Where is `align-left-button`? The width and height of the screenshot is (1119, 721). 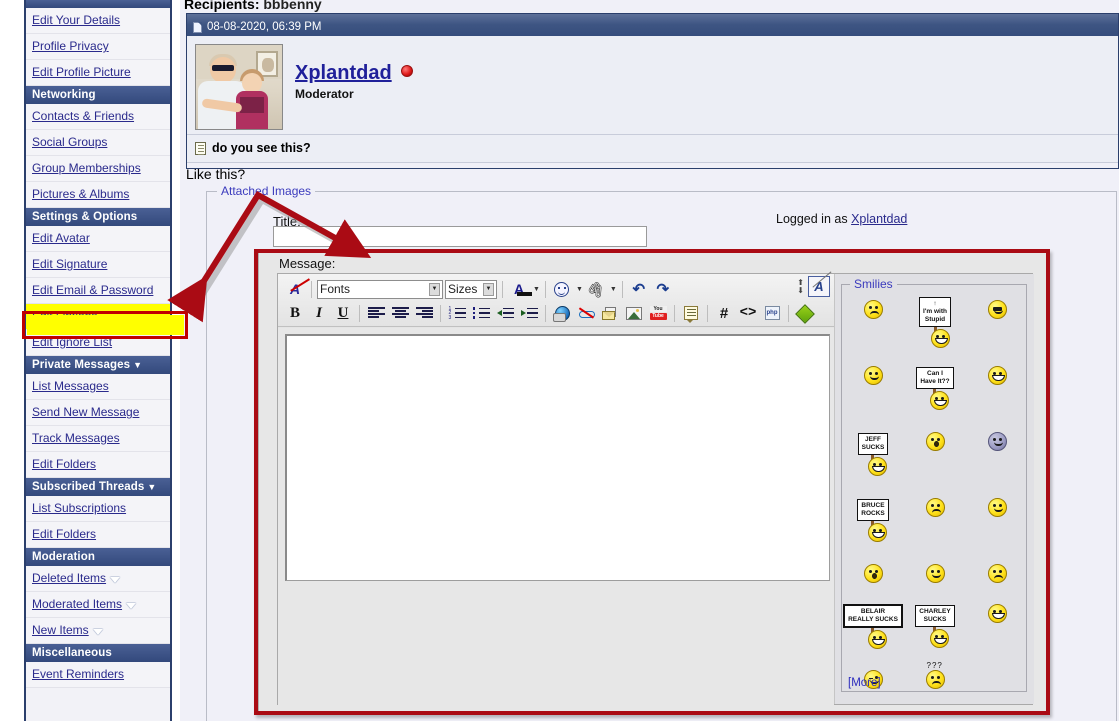 align-left-button is located at coordinates (376, 313).